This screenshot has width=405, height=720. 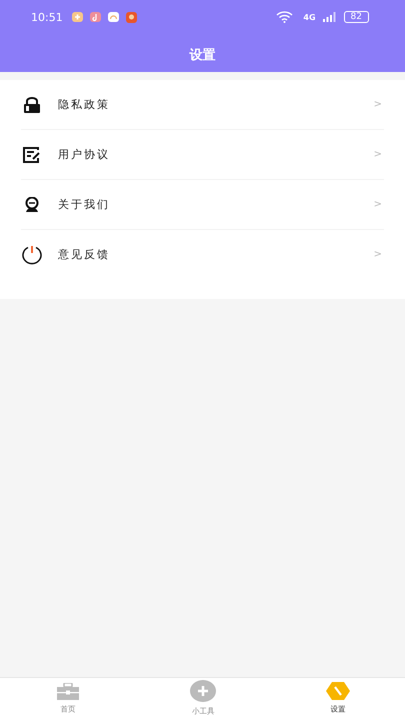 What do you see at coordinates (356, 17) in the screenshot?
I see `battery-level: 82` at bounding box center [356, 17].